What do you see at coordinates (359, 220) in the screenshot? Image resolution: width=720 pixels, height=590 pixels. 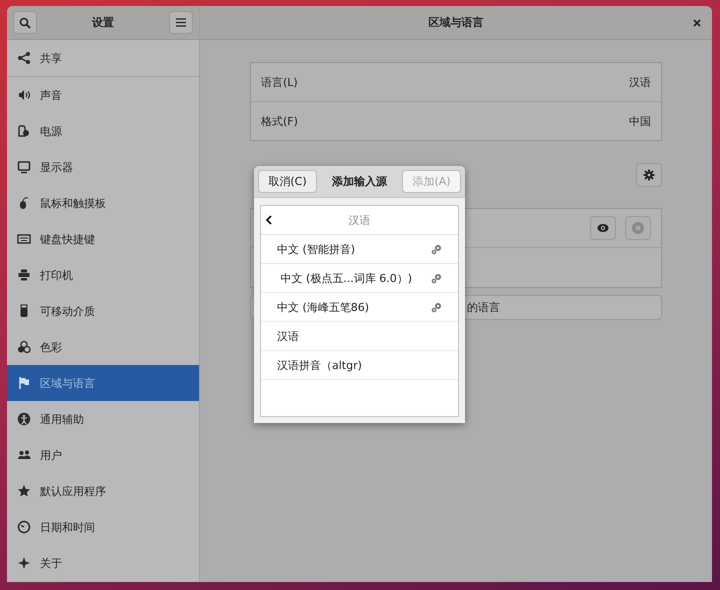 I see `language-heading: 汉语` at bounding box center [359, 220].